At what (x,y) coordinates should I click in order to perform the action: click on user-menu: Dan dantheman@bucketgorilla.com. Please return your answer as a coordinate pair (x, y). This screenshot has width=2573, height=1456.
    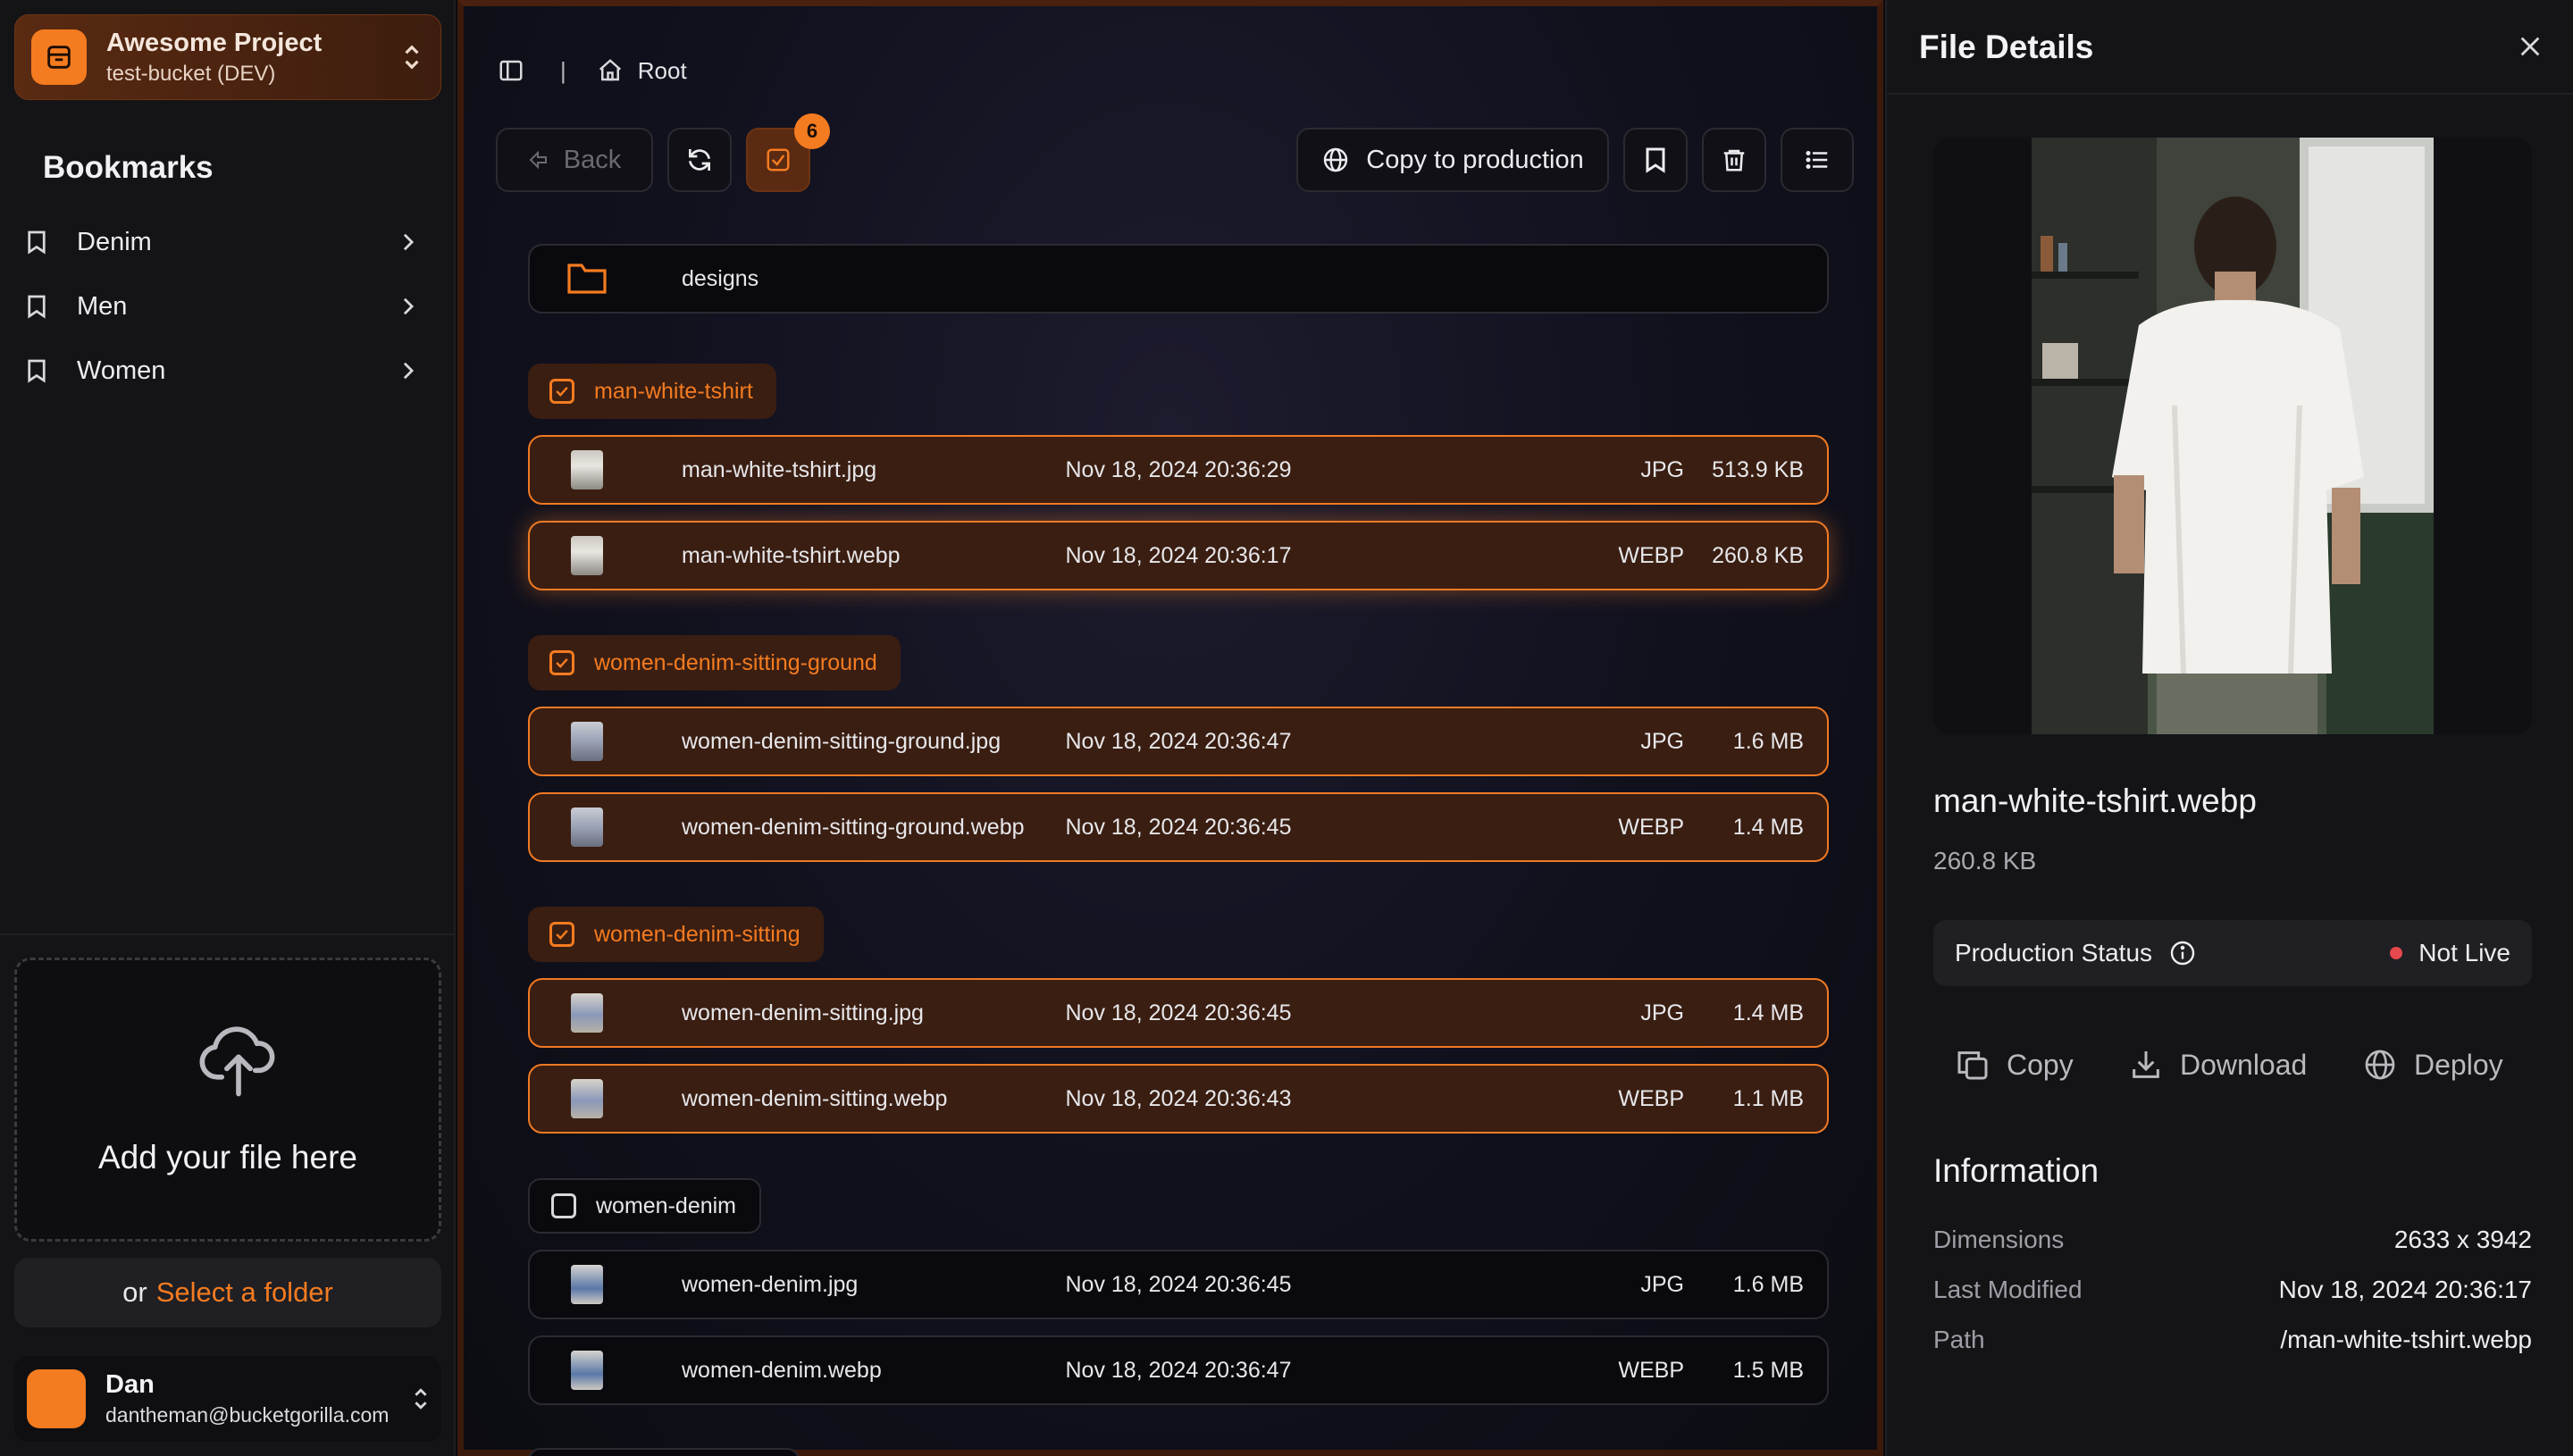
    Looking at the image, I should click on (227, 1399).